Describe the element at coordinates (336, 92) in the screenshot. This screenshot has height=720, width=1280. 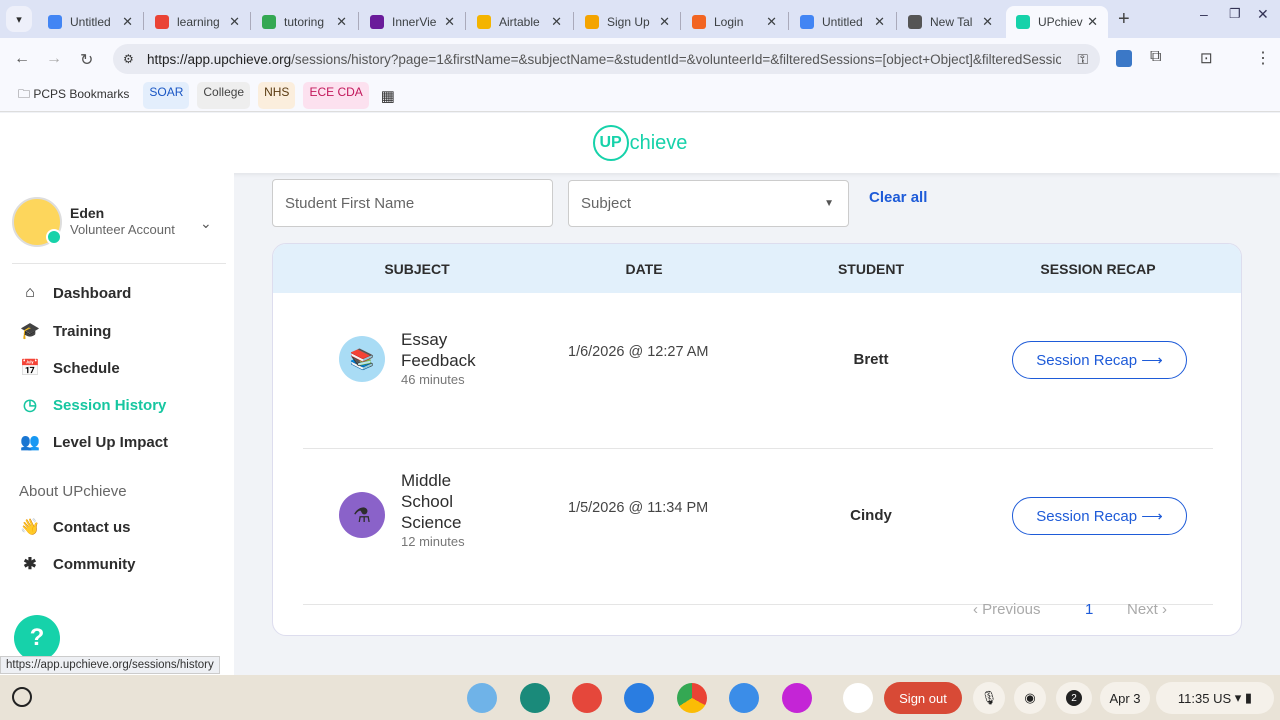
I see `bookmark-label: ECE CDA` at that location.